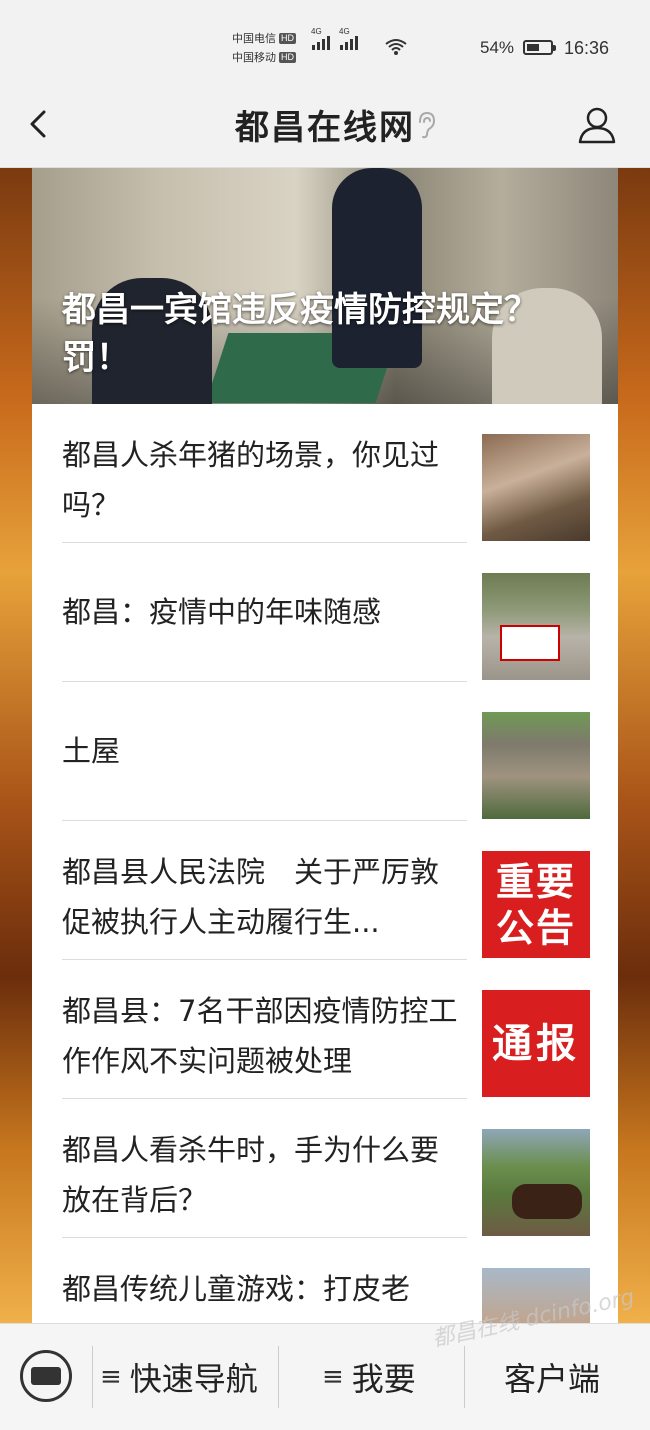 The image size is (650, 1430). Describe the element at coordinates (348, 38) in the screenshot. I see `signal-icon-2: 4G` at that location.